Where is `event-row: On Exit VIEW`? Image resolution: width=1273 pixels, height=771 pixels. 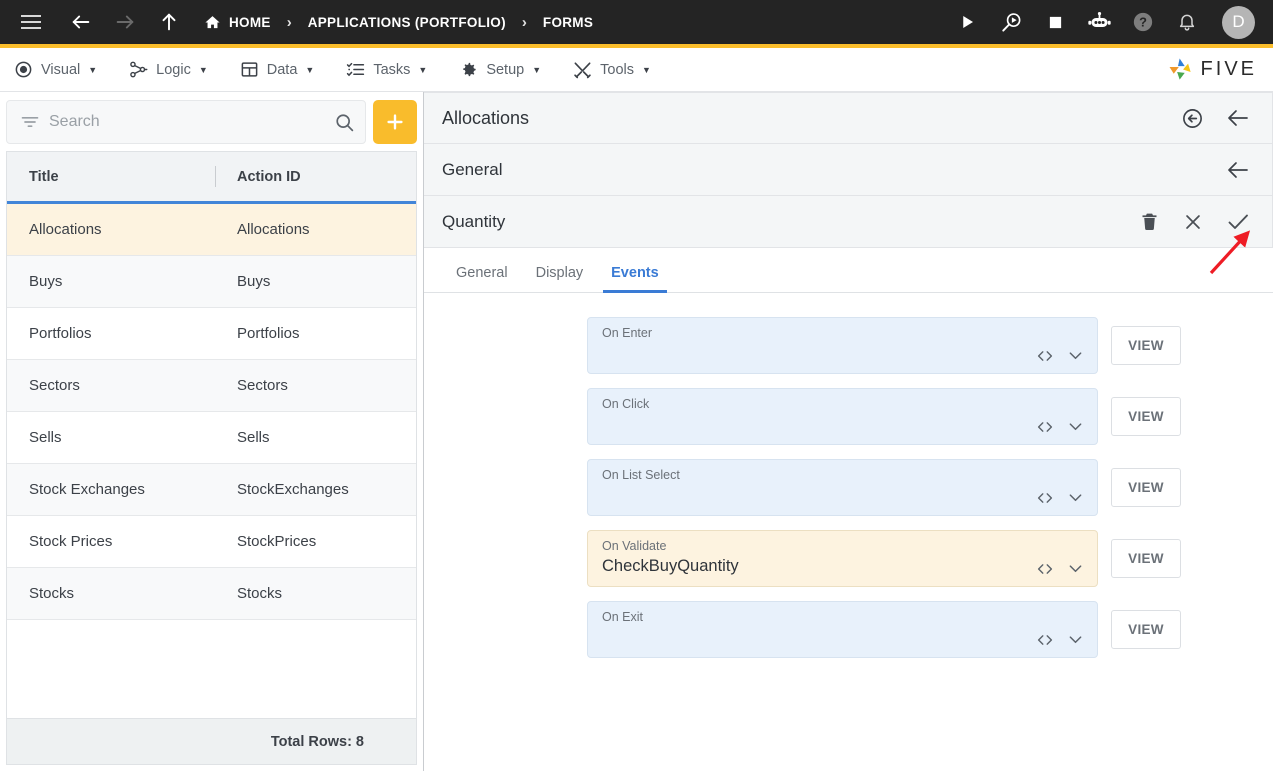
event-row: On Exit VIEW is located at coordinates (848, 629).